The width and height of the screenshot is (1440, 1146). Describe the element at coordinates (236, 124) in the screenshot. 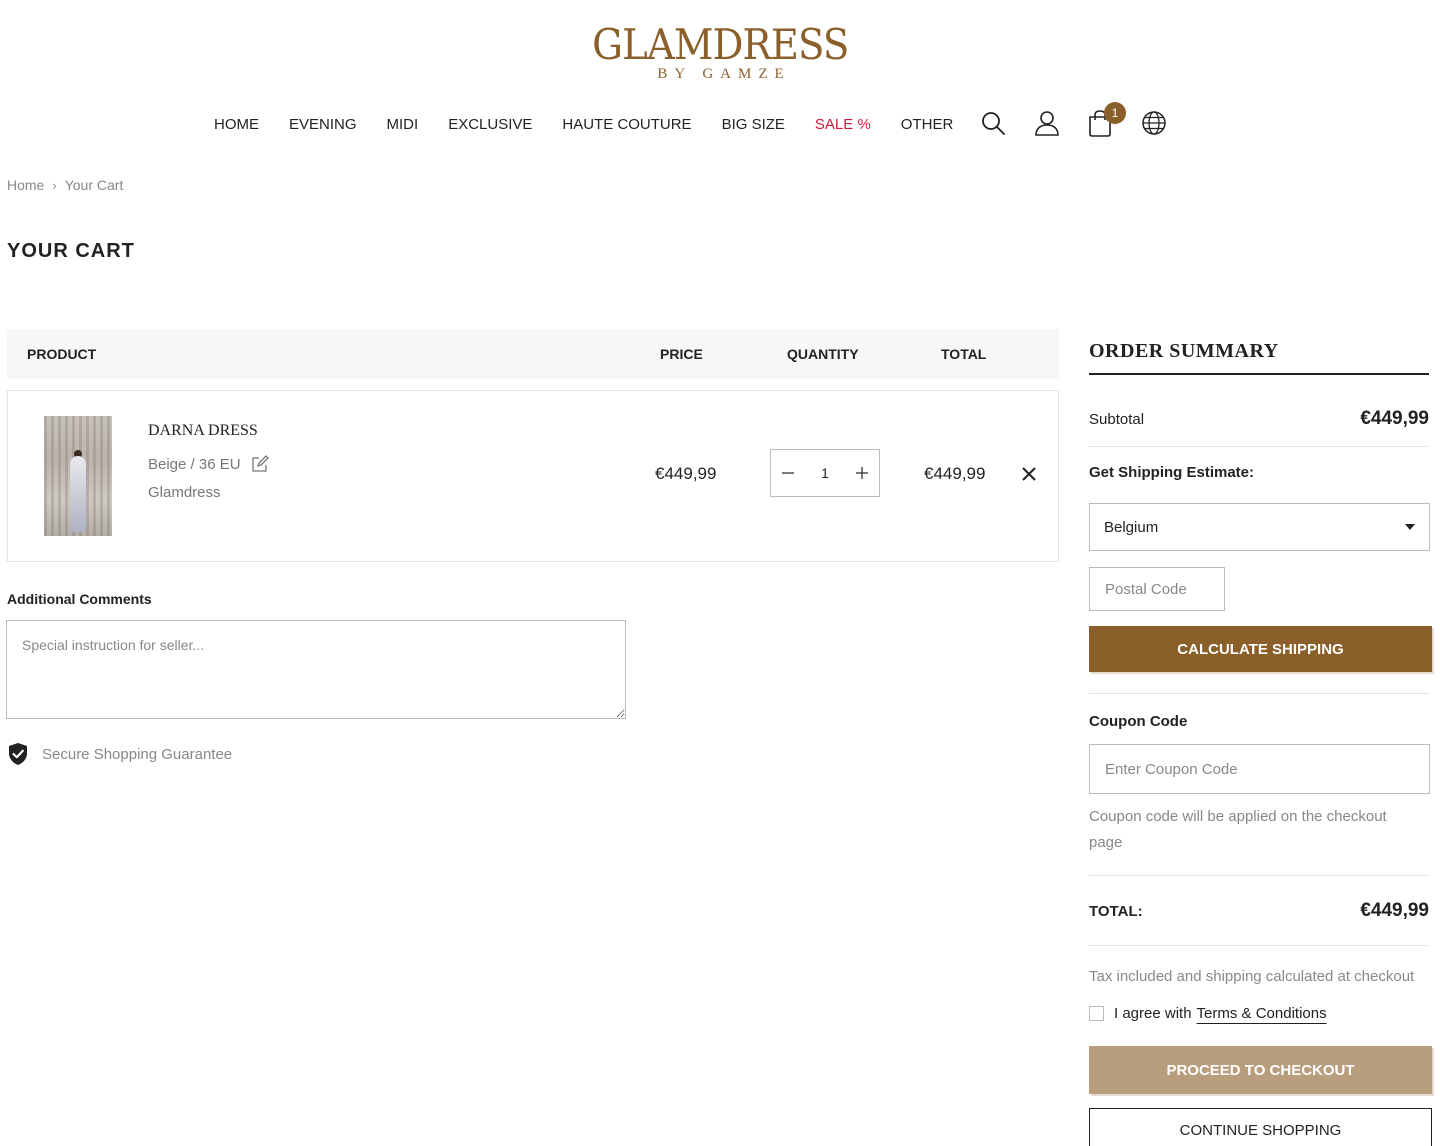

I see `nav-home: HOME` at that location.